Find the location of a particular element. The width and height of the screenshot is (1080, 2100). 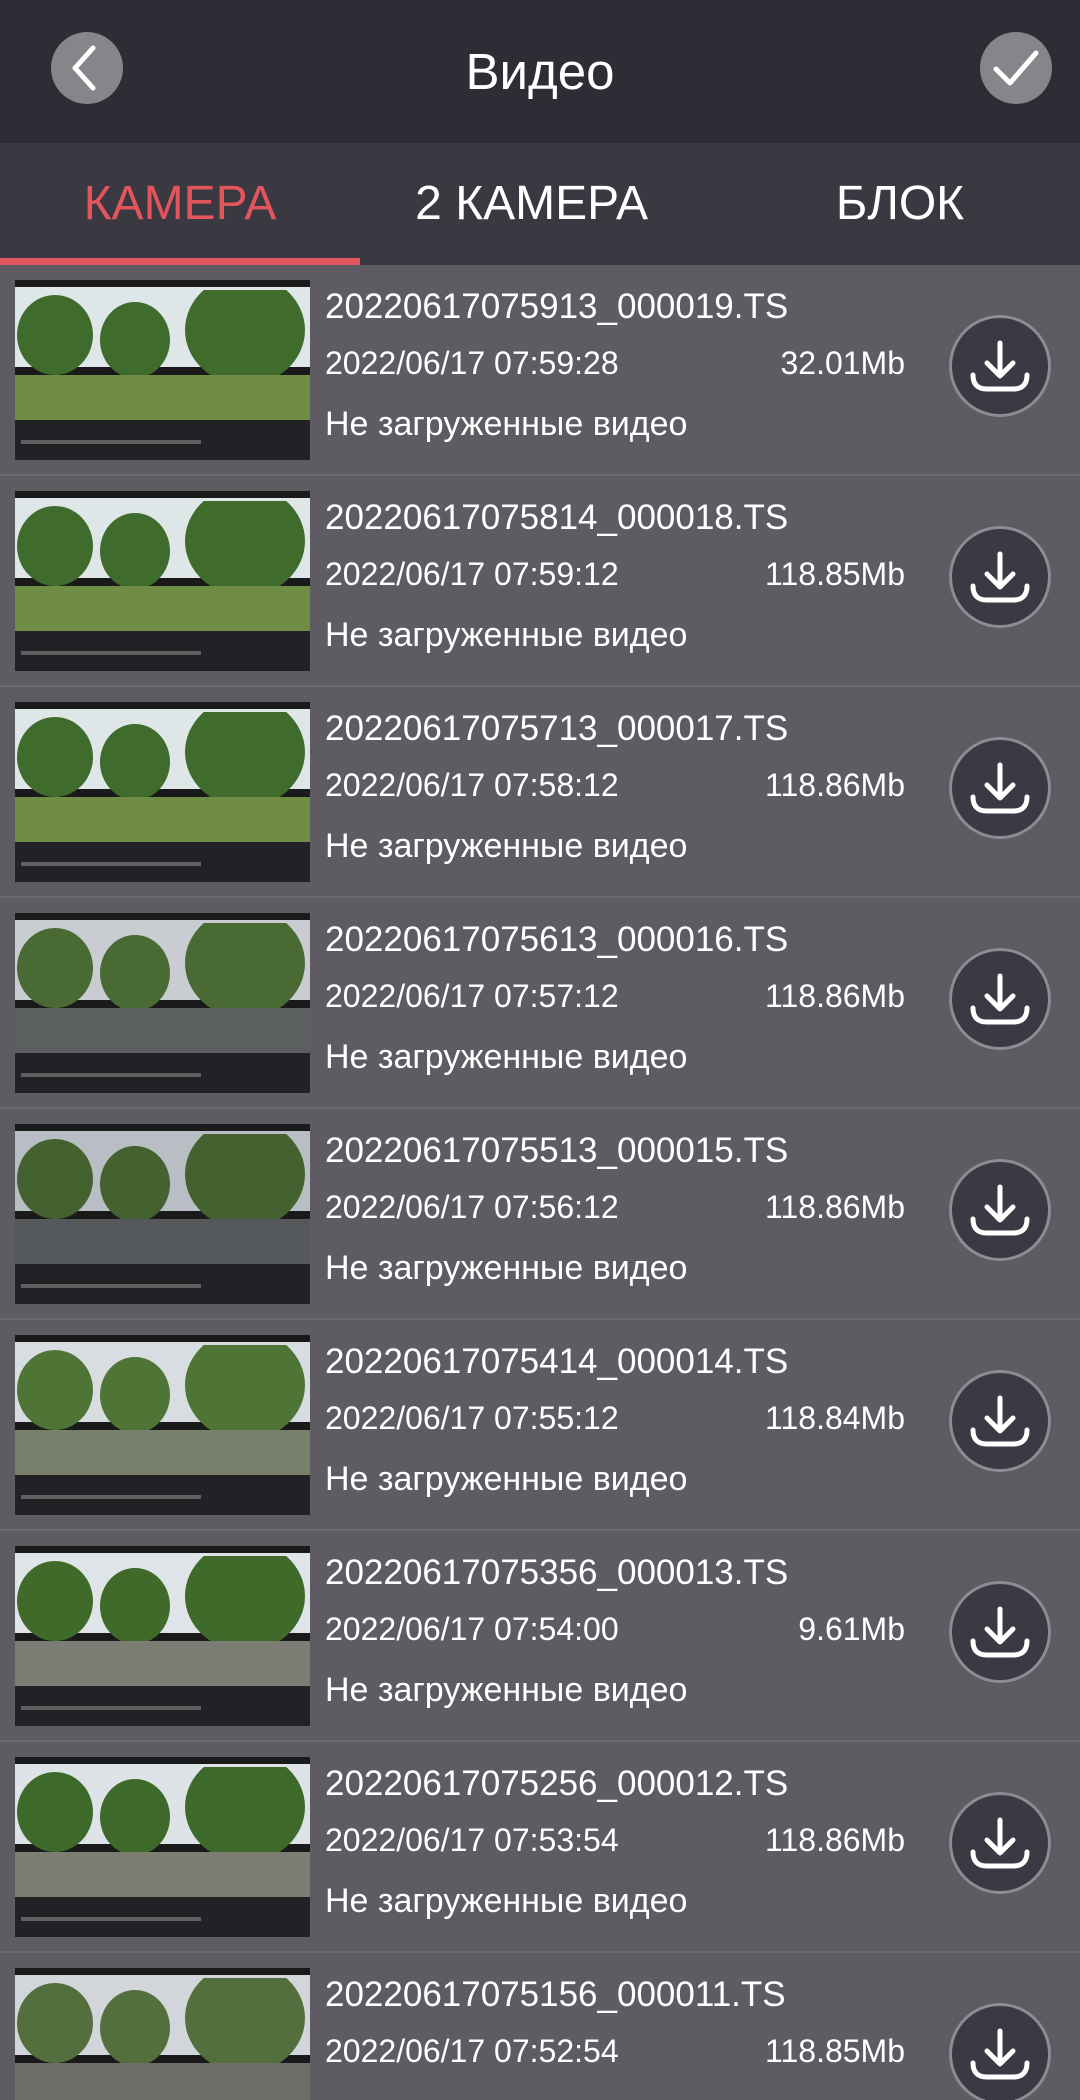

video-datetime: 2022/06/17 07:57:12 is located at coordinates (472, 996).